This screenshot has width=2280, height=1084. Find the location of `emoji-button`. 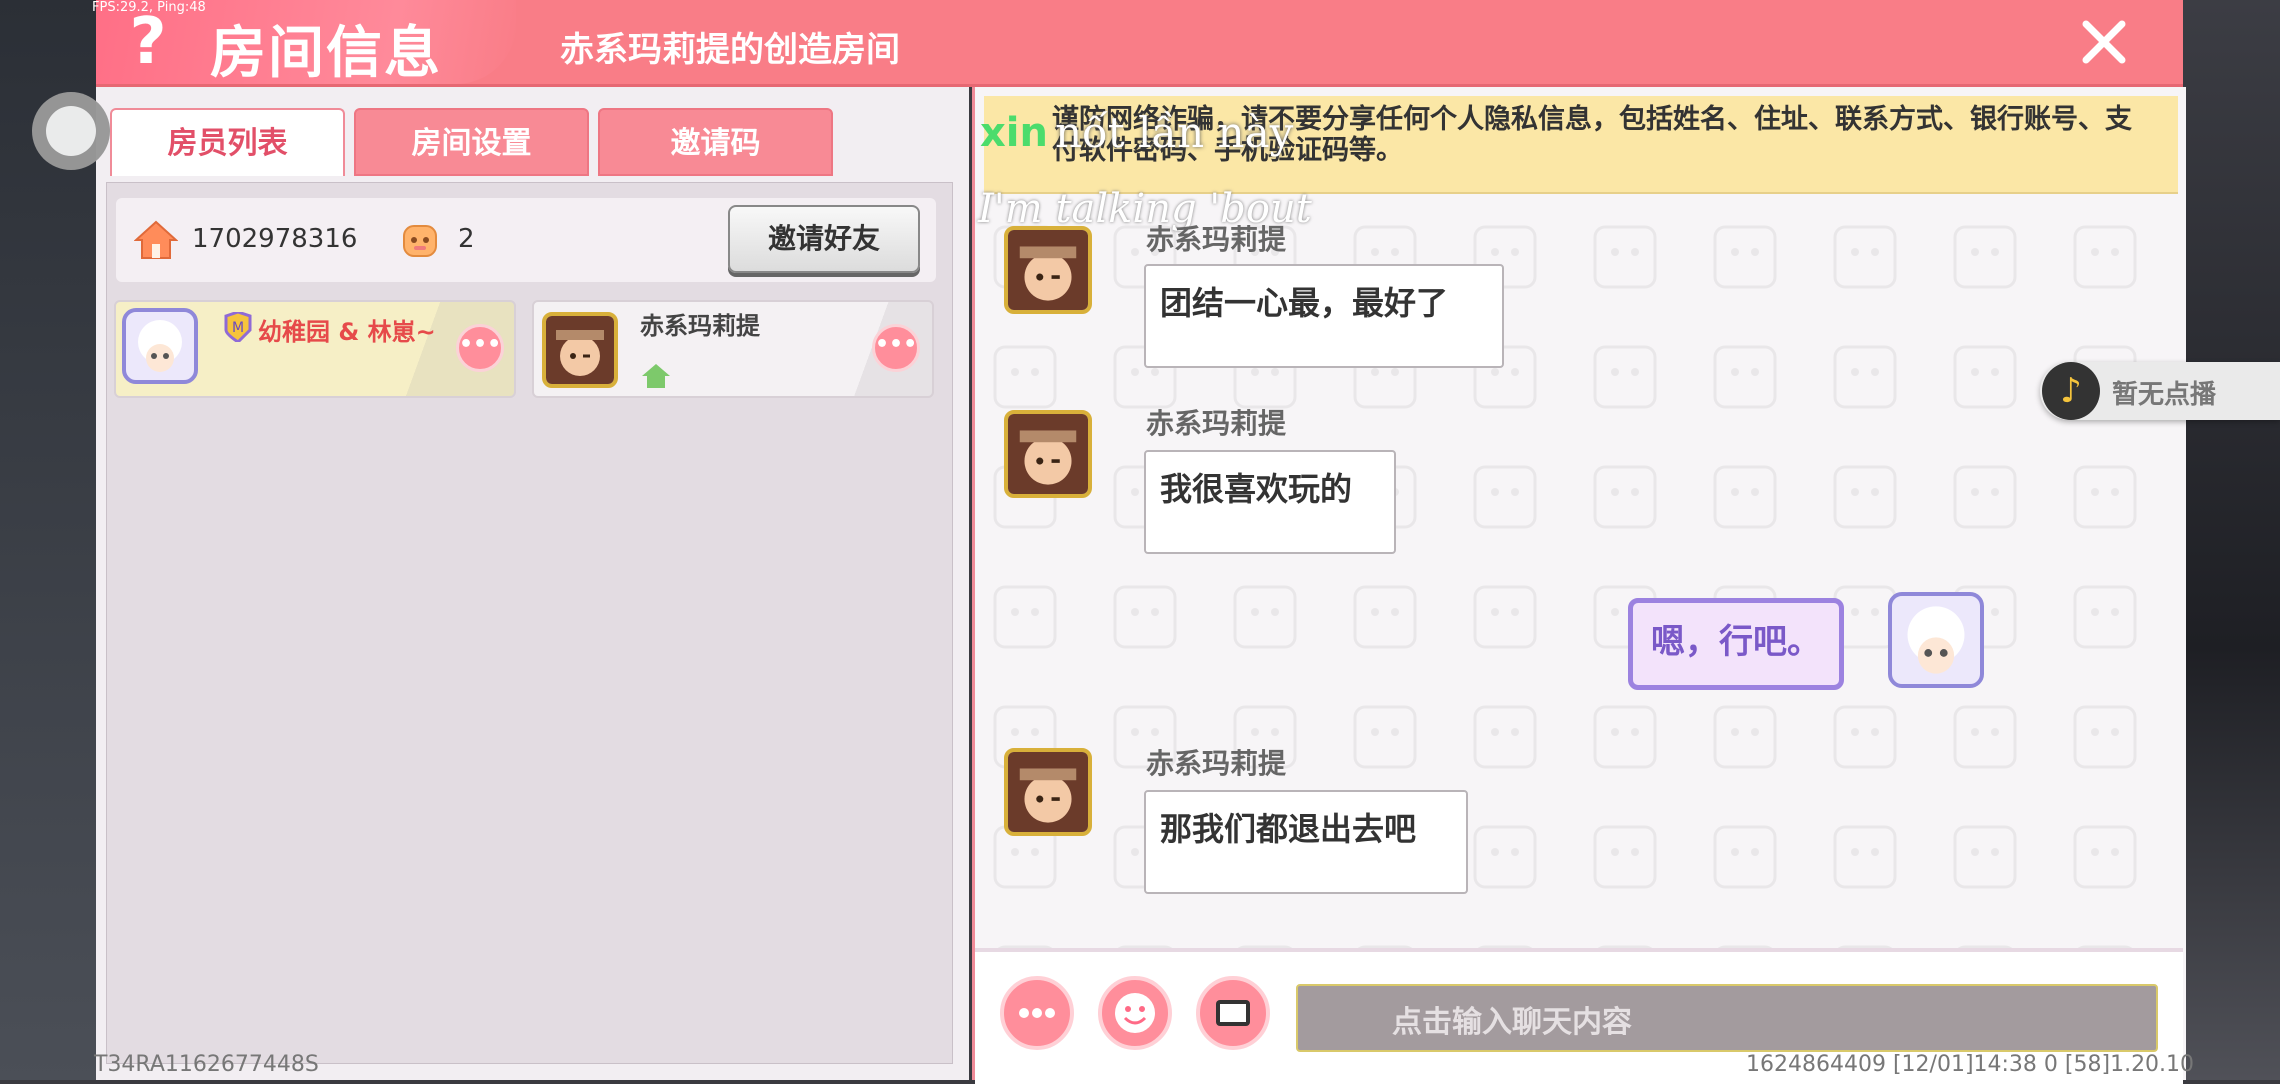

emoji-button is located at coordinates (1135, 1013).